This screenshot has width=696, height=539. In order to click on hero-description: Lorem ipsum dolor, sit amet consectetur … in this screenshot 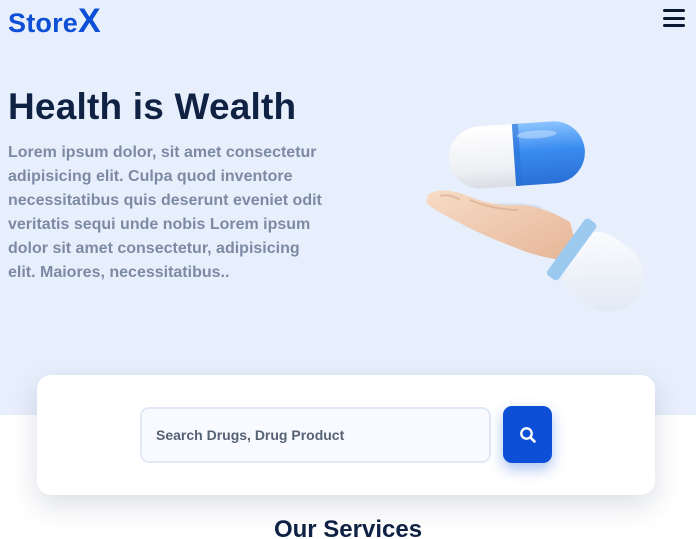, I will do `click(165, 212)`.